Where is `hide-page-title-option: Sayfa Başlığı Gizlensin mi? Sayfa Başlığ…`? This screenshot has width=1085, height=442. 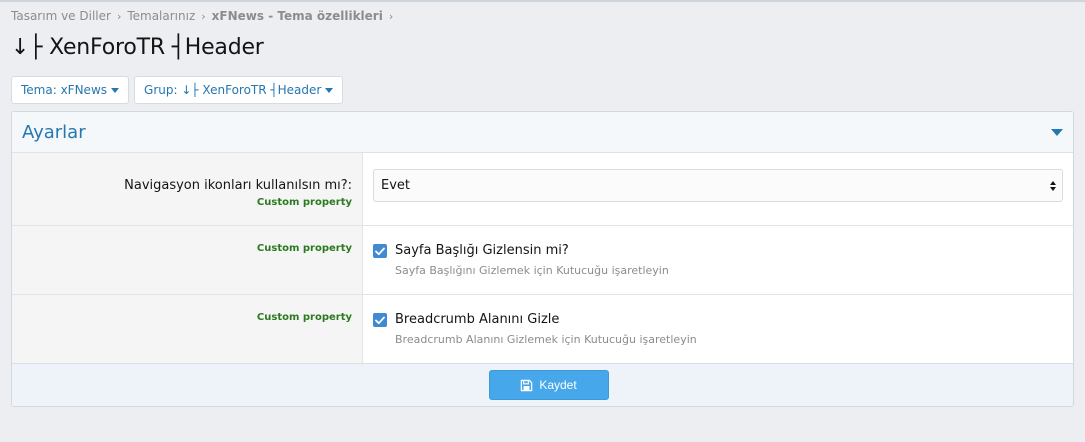
hide-page-title-option: Sayfa Başlığı Gizlensin mi? Sayfa Başlığ… is located at coordinates (718, 252).